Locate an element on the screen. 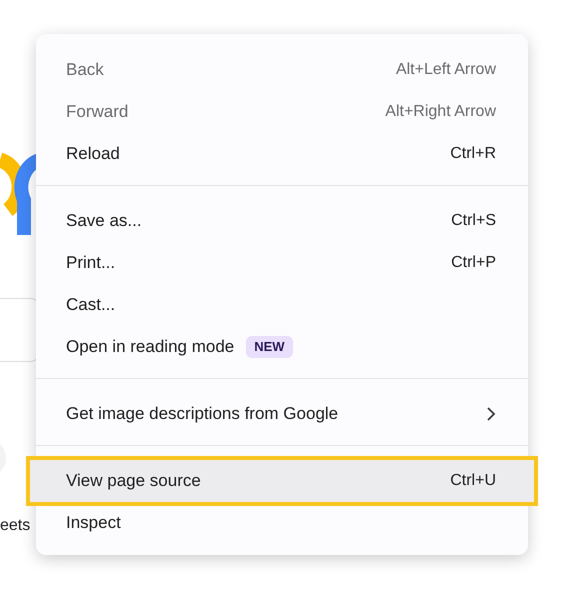 Image resolution: width=566 pixels, height=590 pixels. chevron-right-icon is located at coordinates (491, 414).